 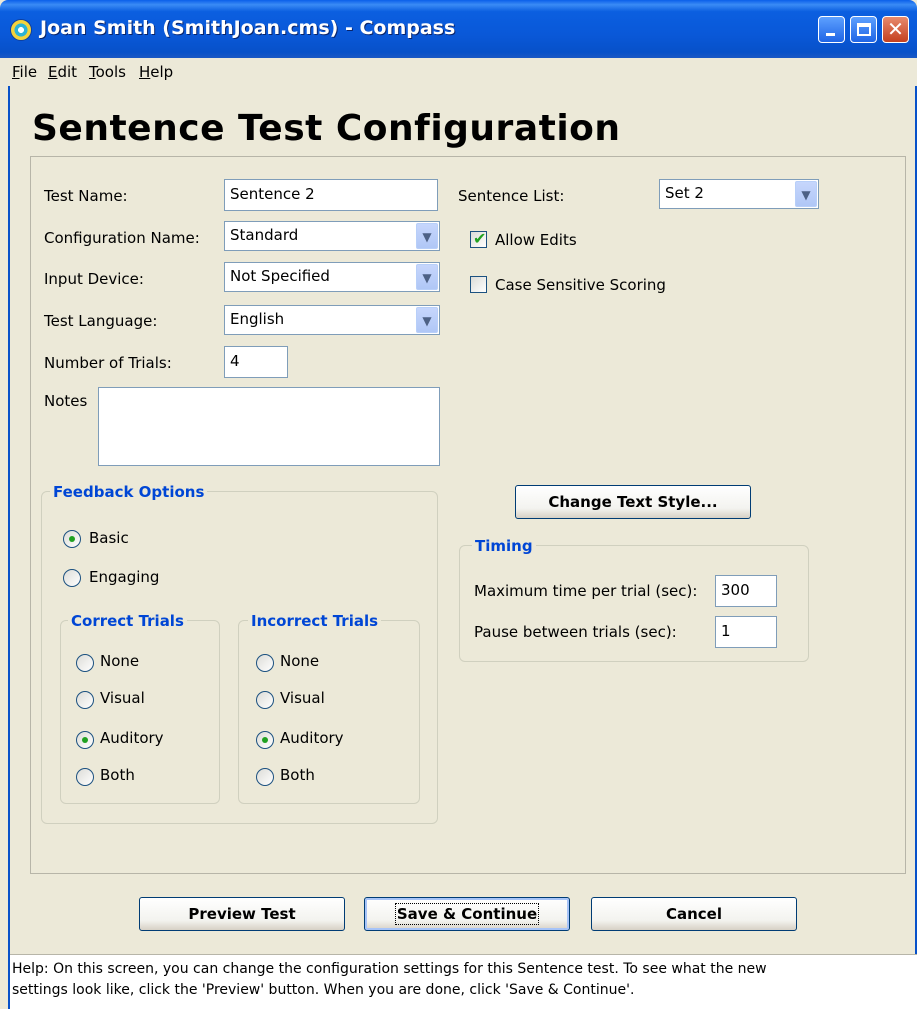 What do you see at coordinates (129, 492) in the screenshot?
I see `feedback-options-title: Feedback Options` at bounding box center [129, 492].